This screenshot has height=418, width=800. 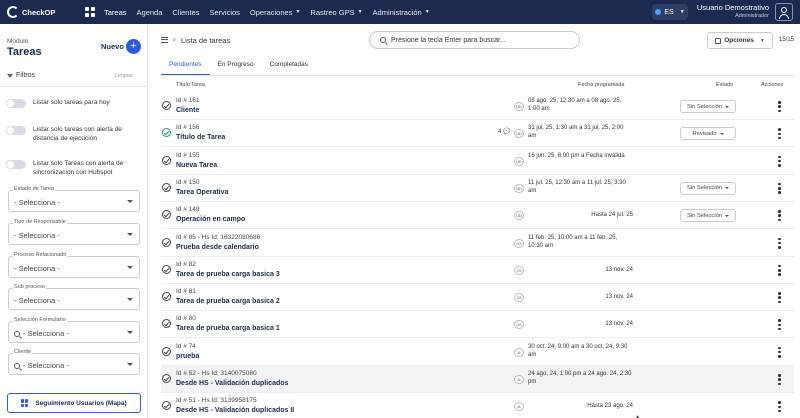 I want to click on task-name: Operación en campo, so click(x=210, y=219).